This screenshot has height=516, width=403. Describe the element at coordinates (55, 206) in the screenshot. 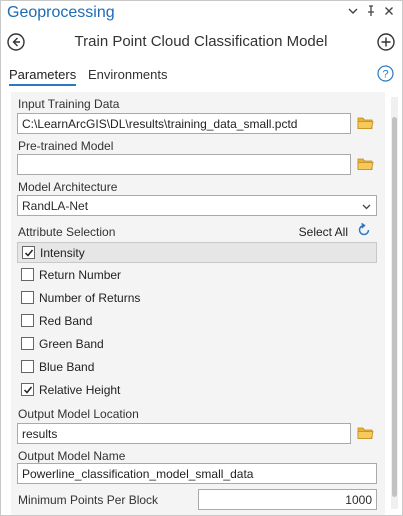

I see `model-architecture-value: RandLA-Net` at that location.